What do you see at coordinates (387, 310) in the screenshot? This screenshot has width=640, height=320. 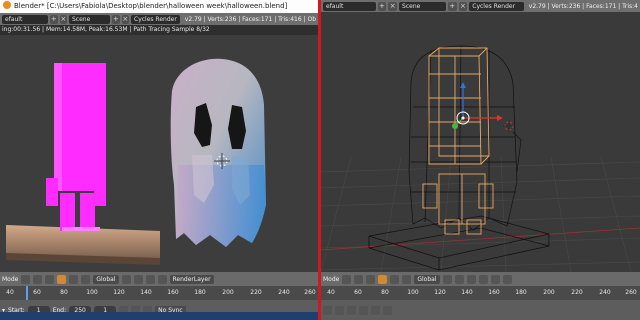 I see `jump-end-icon` at bounding box center [387, 310].